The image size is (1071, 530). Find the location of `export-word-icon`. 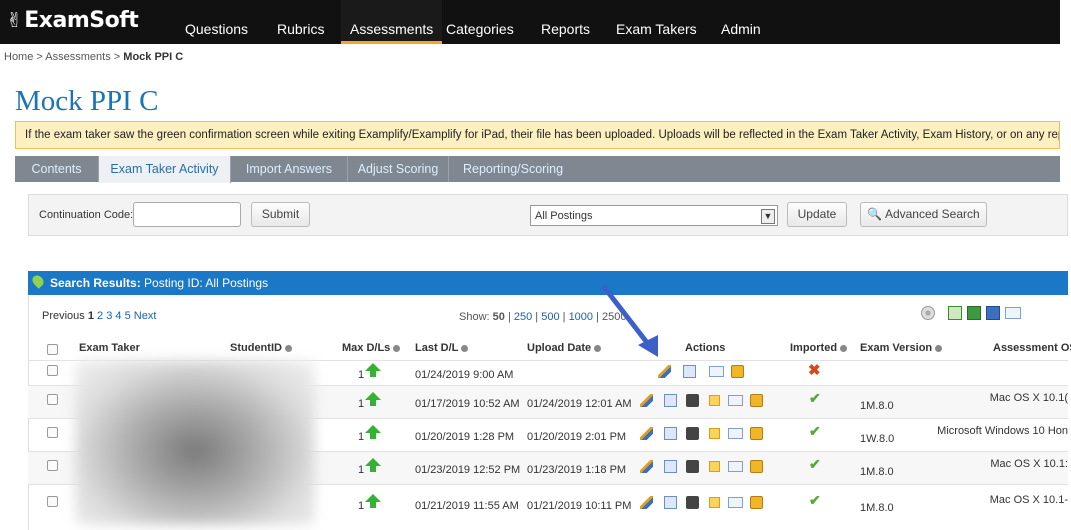

export-word-icon is located at coordinates (993, 313).